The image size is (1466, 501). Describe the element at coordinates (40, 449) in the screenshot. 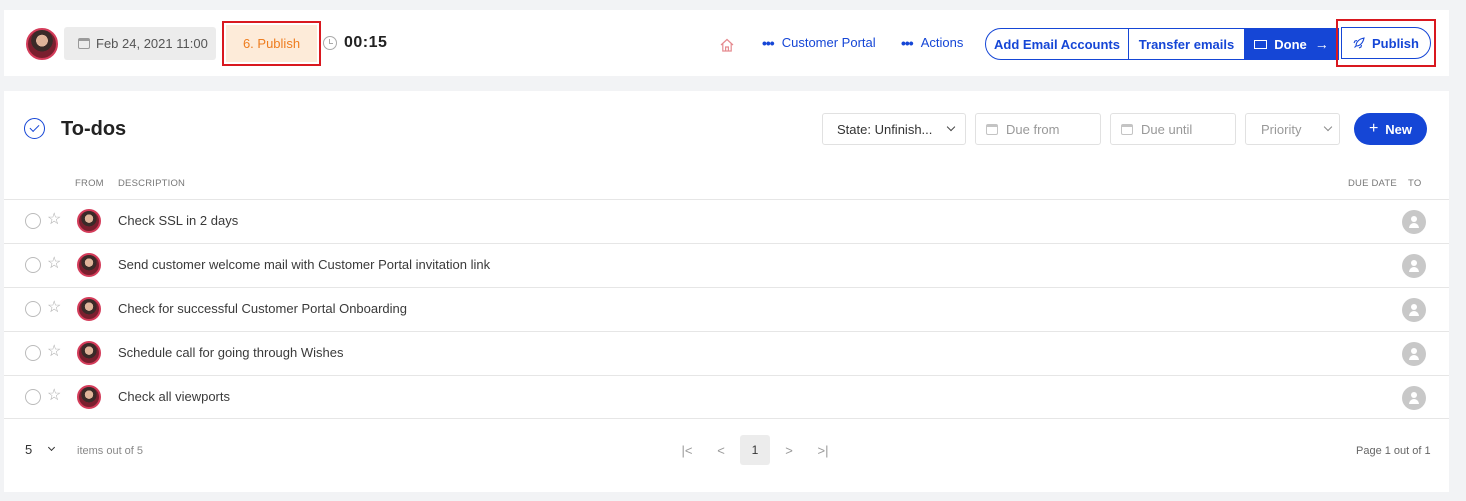

I see `page-size-select: 5` at that location.